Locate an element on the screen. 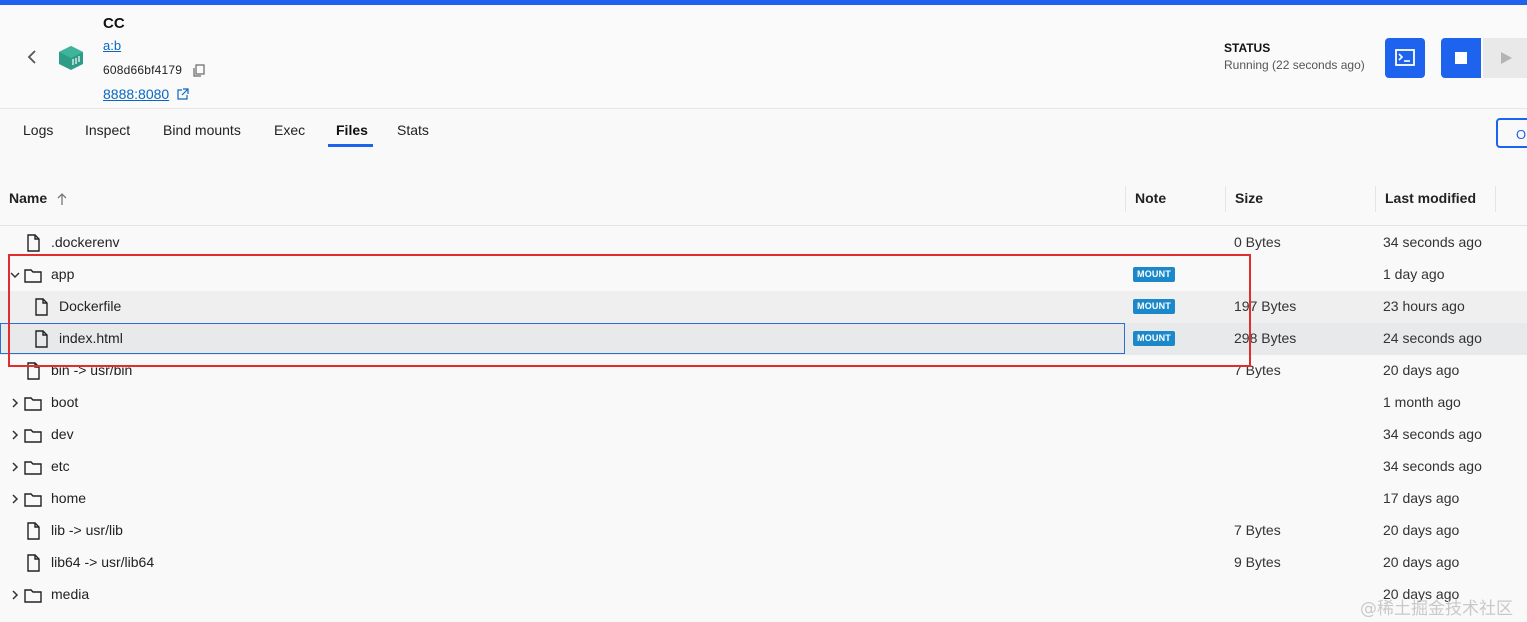 The height and width of the screenshot is (622, 1527). table-row: dev 34 seconds ago is located at coordinates (763, 435).